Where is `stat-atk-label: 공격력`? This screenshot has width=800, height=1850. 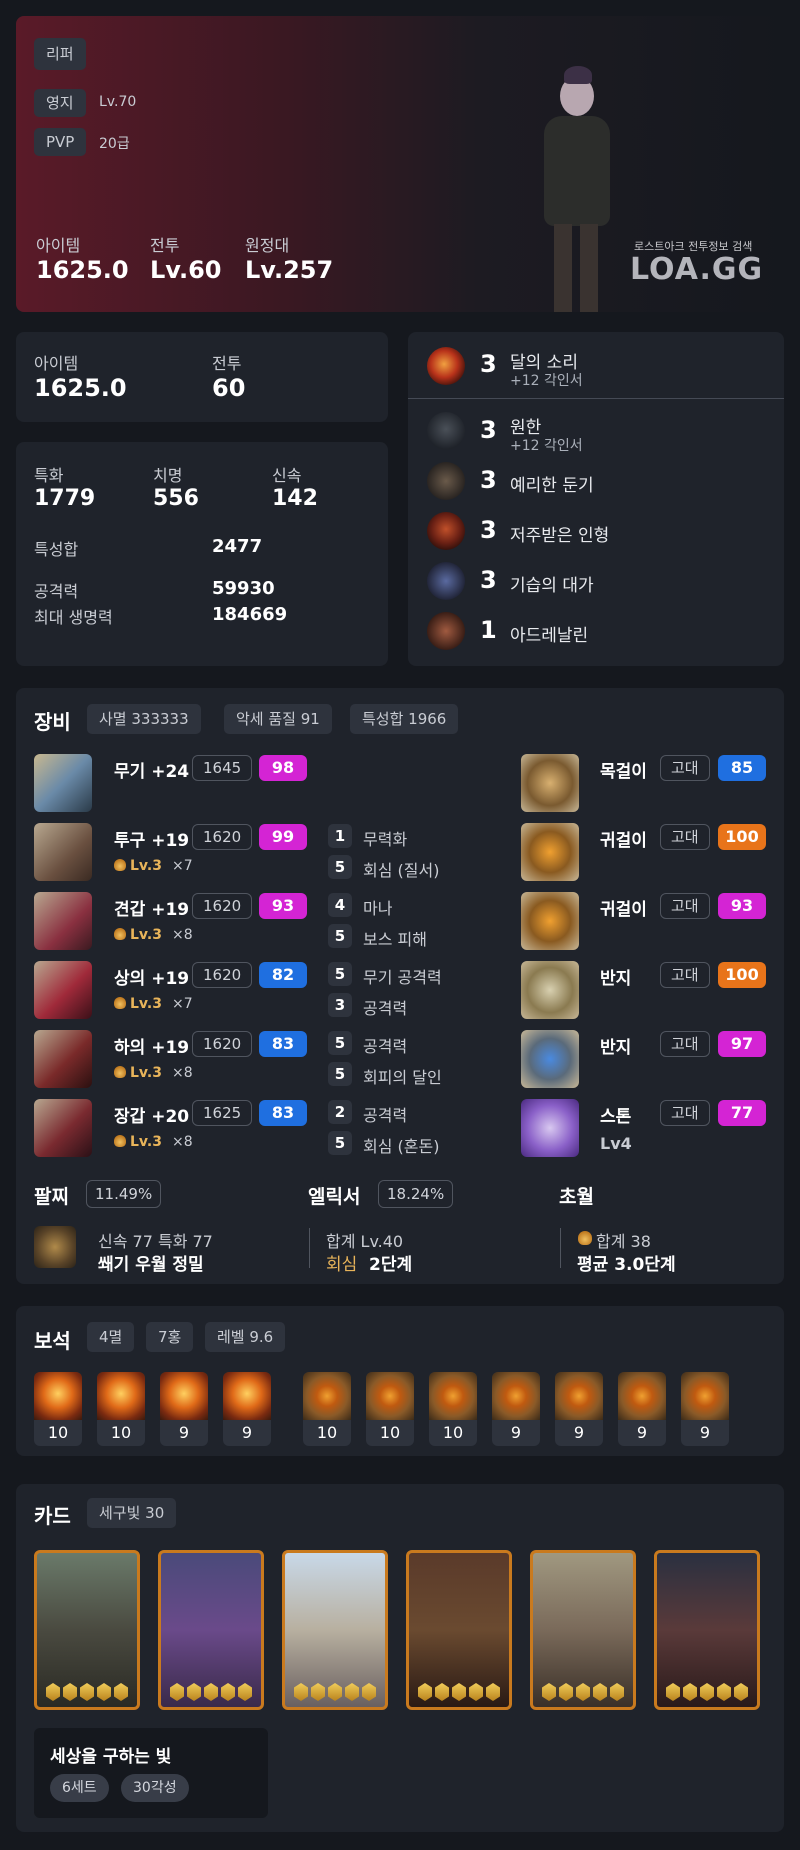
stat-atk-label: 공격력 is located at coordinates (56, 591).